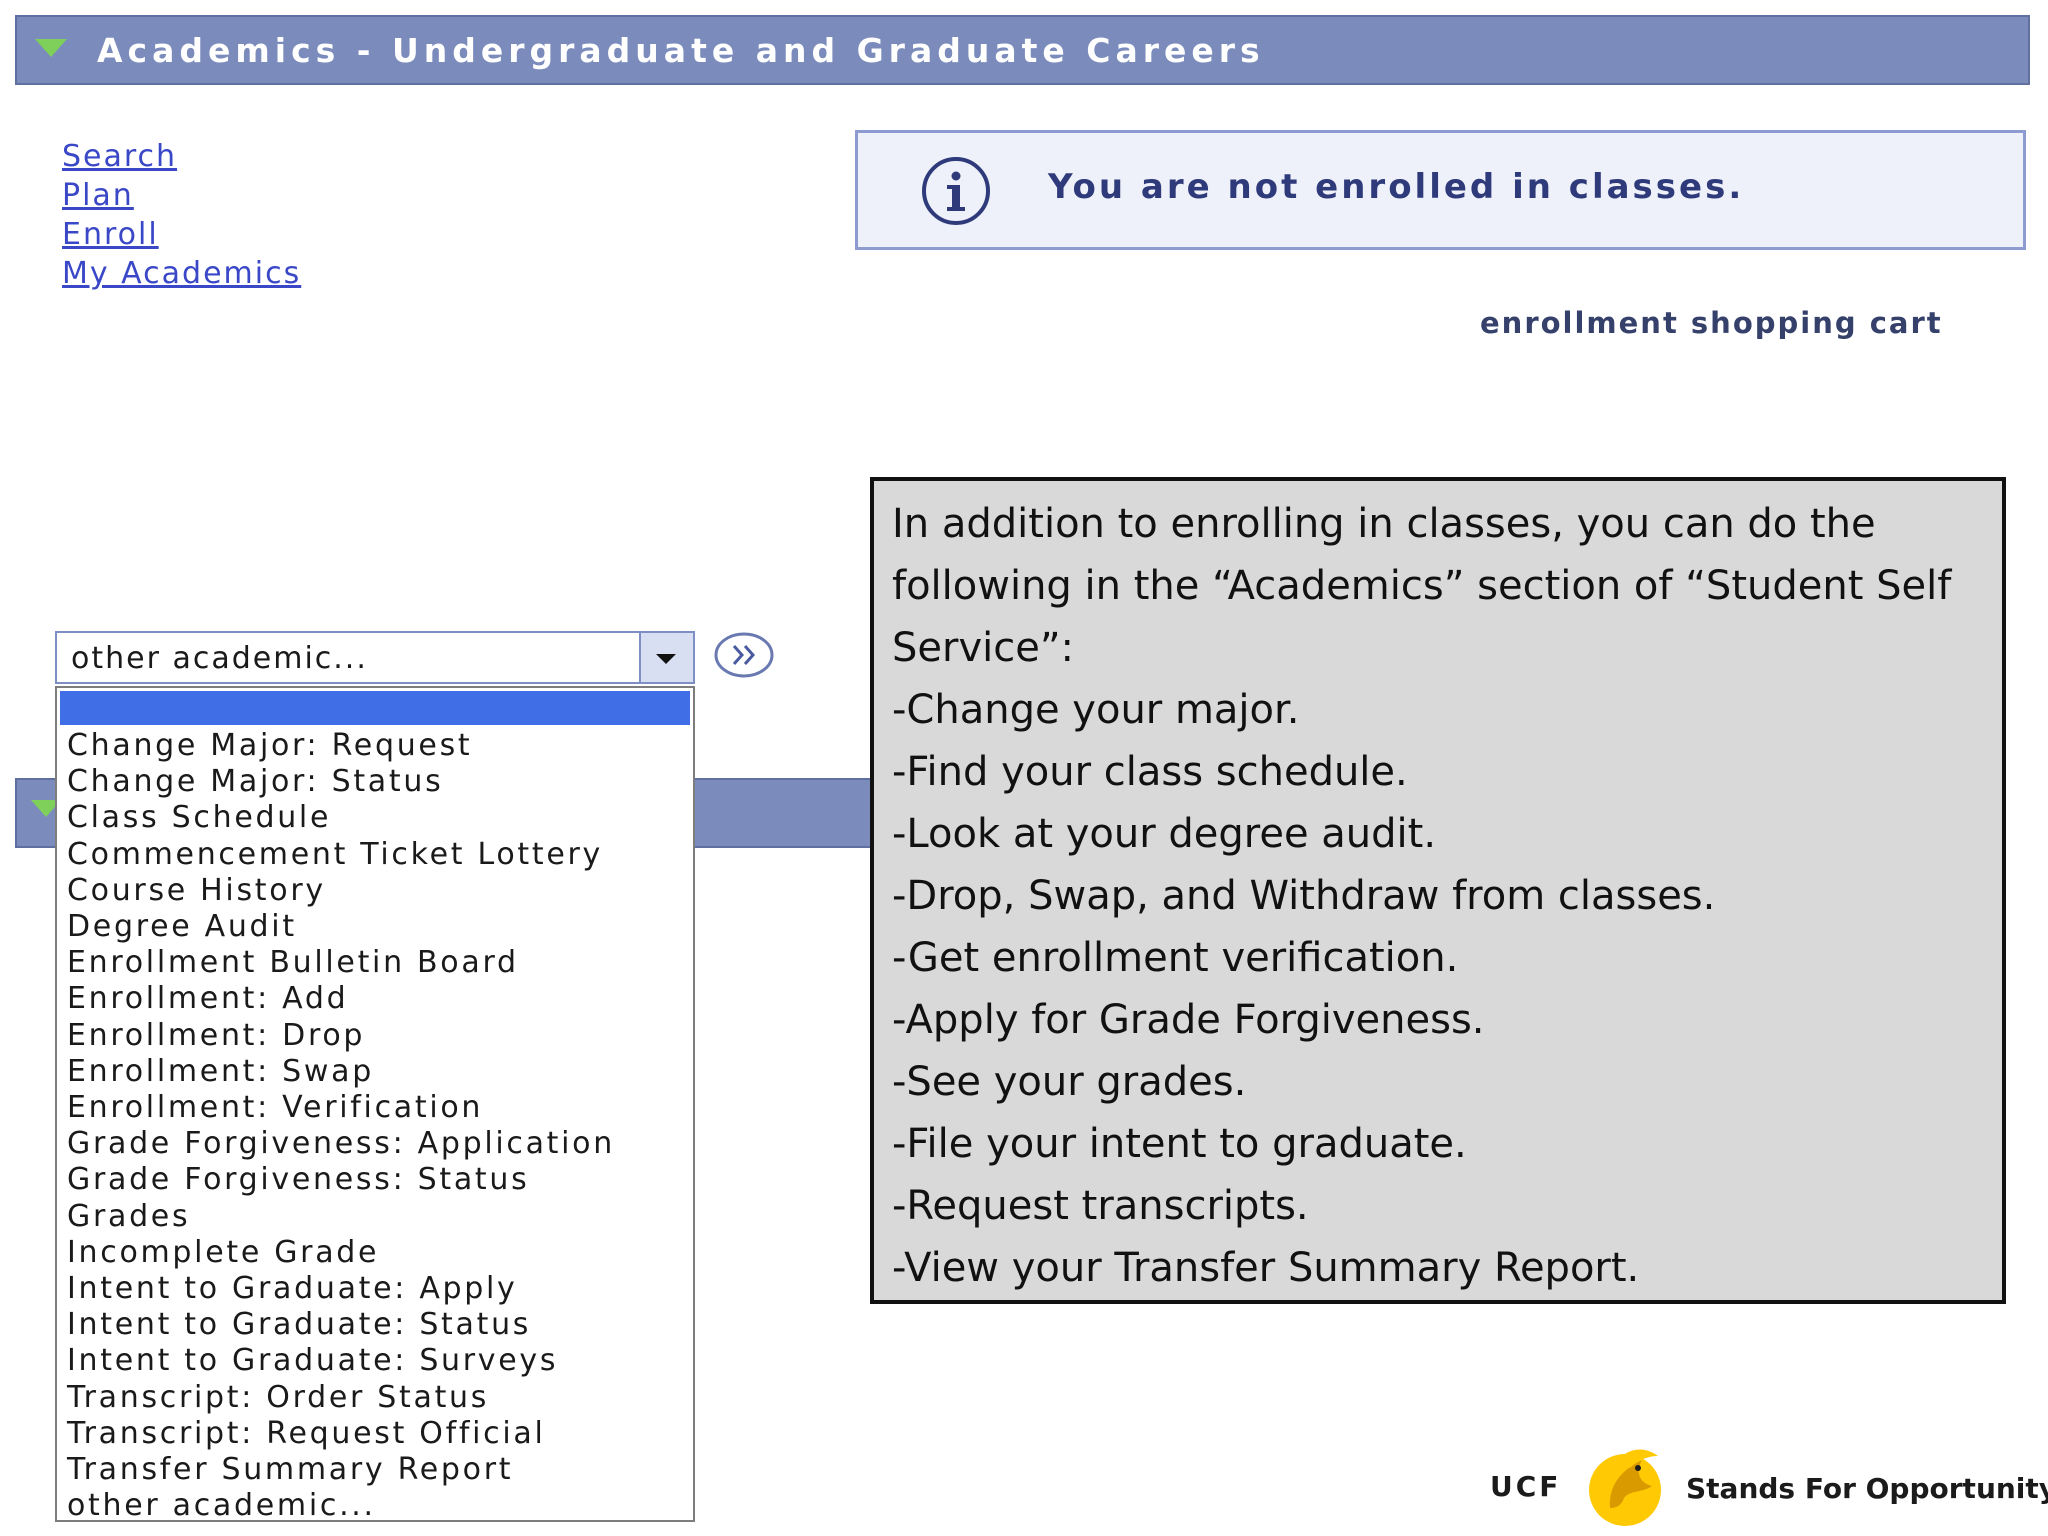 This screenshot has width=2048, height=1536. I want to click on callout-item: -Look at your degree audit., so click(1164, 834).